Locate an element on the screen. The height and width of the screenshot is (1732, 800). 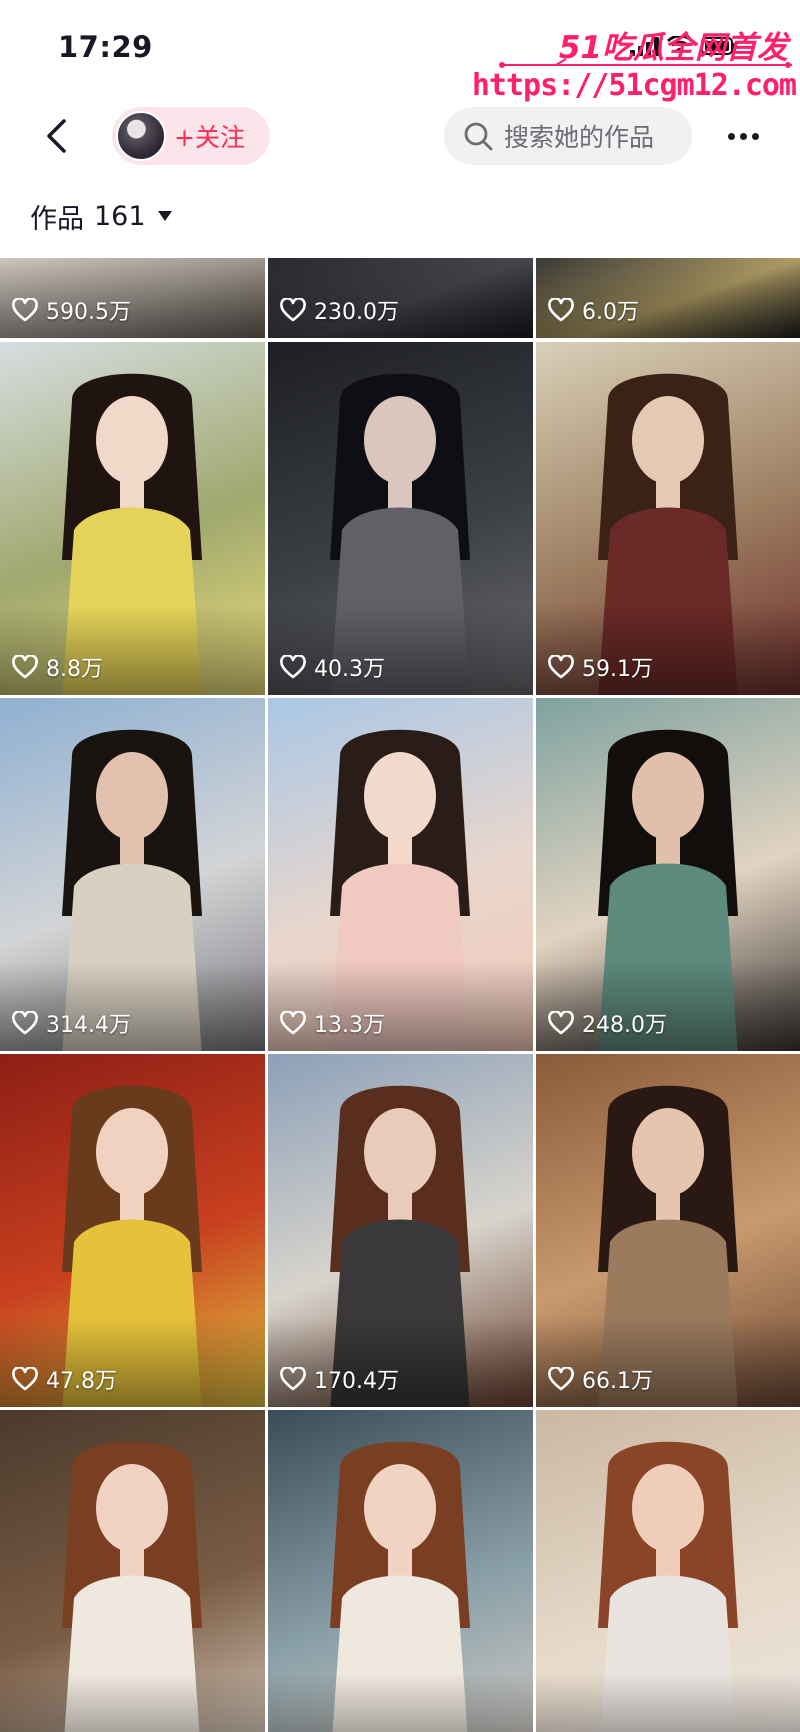
signal-icon is located at coordinates (644, 46).